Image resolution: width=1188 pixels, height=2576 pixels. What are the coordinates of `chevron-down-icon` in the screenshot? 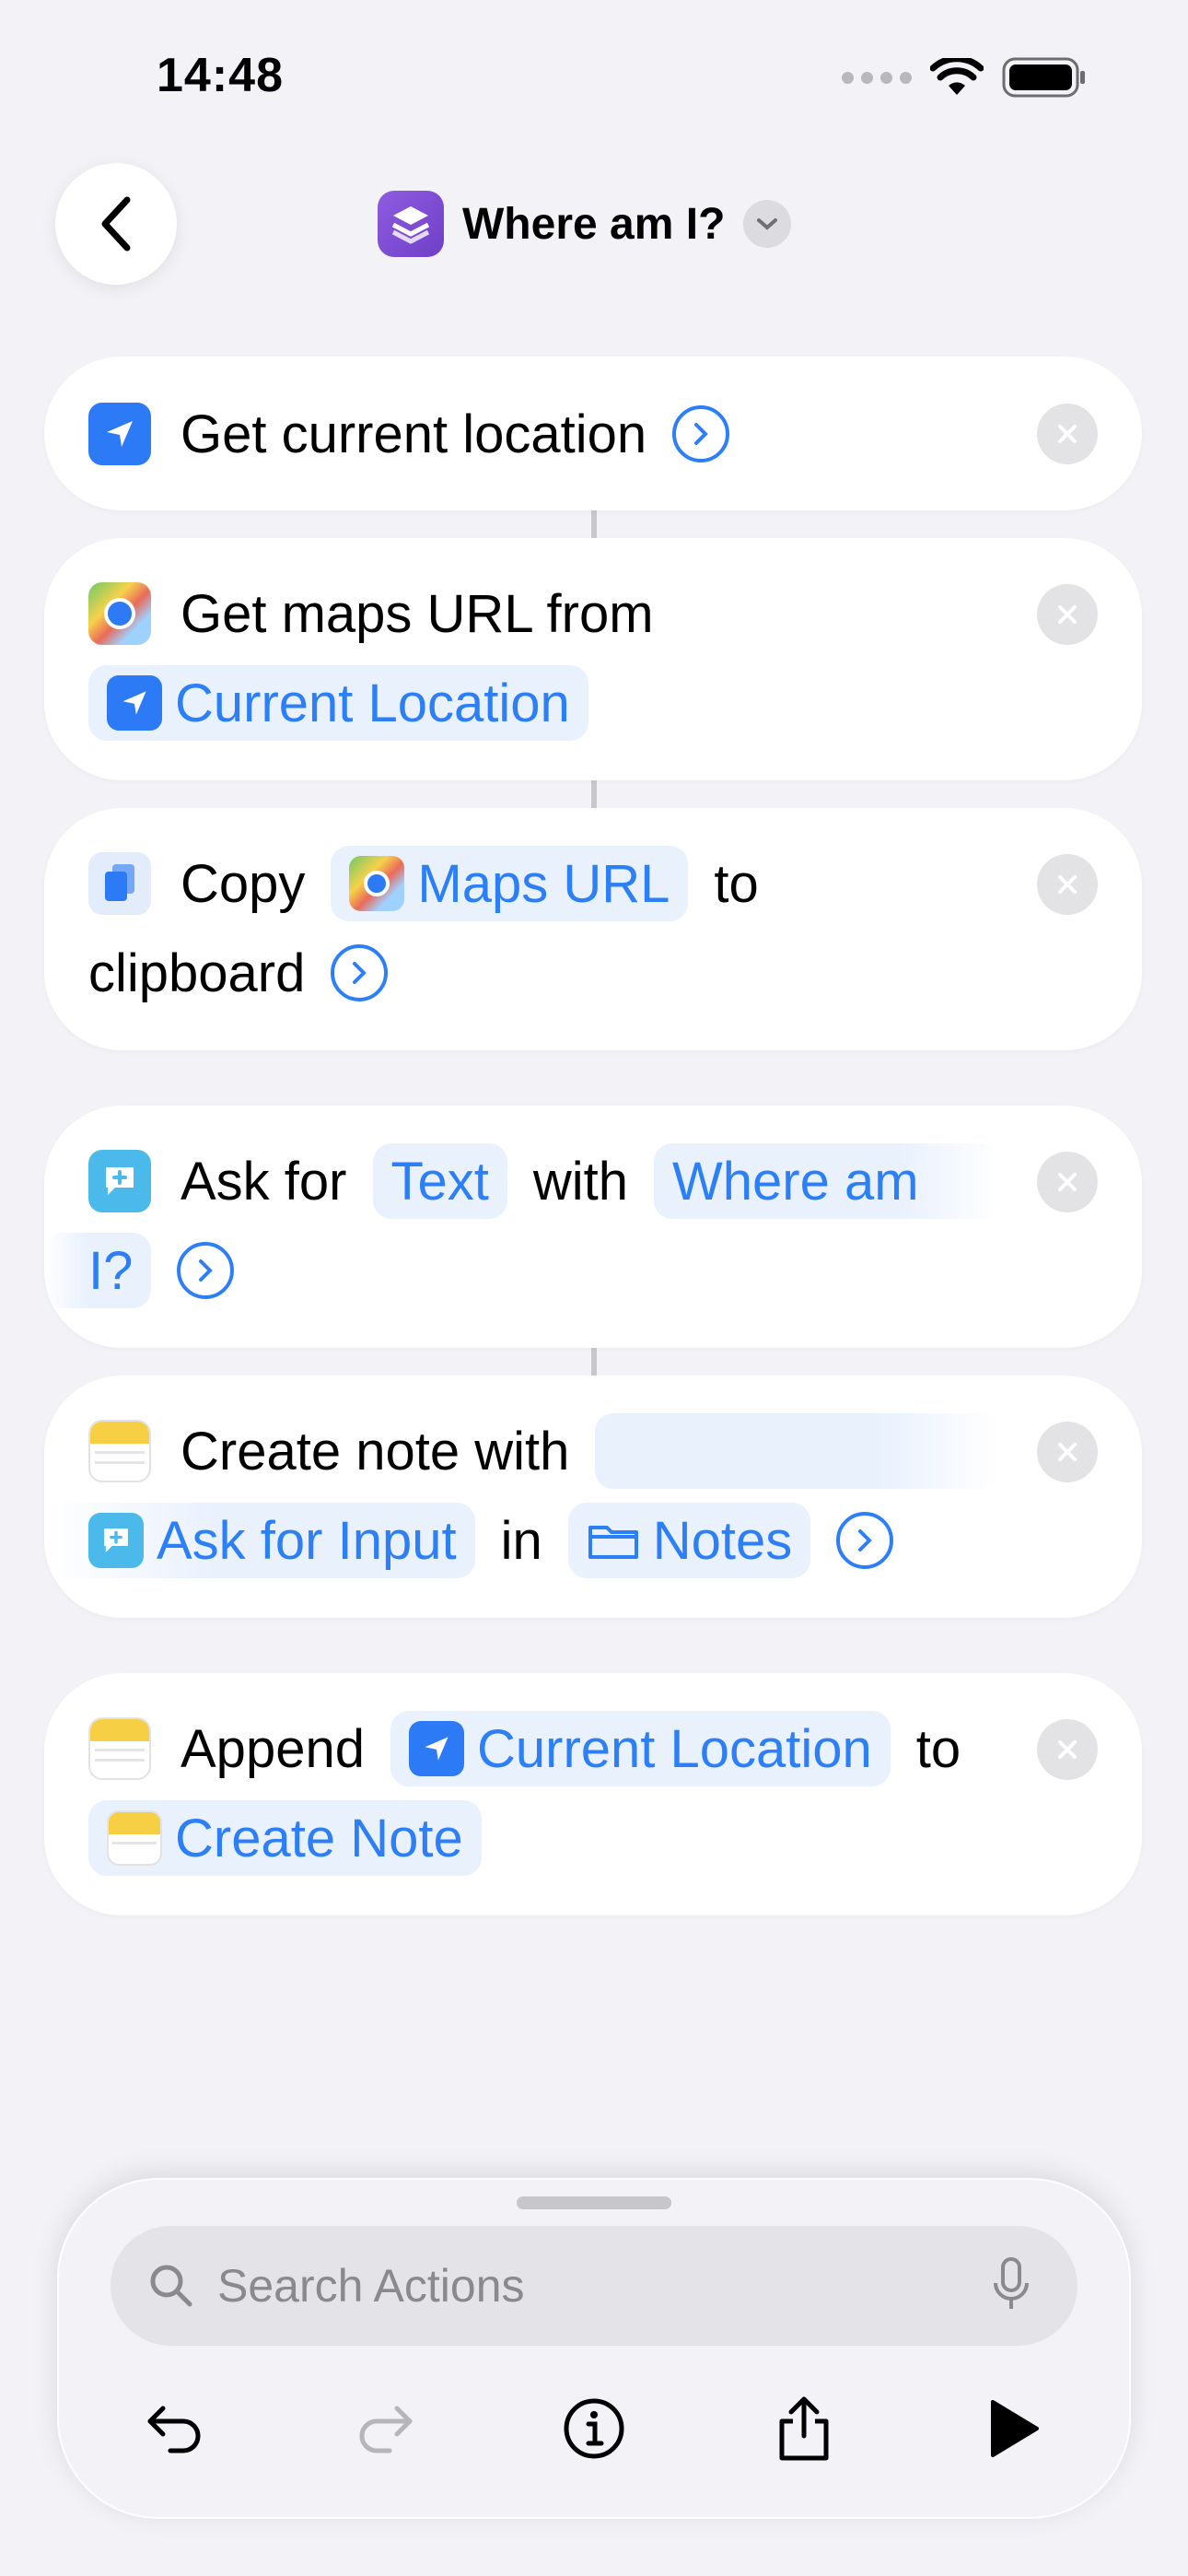 It's located at (767, 224).